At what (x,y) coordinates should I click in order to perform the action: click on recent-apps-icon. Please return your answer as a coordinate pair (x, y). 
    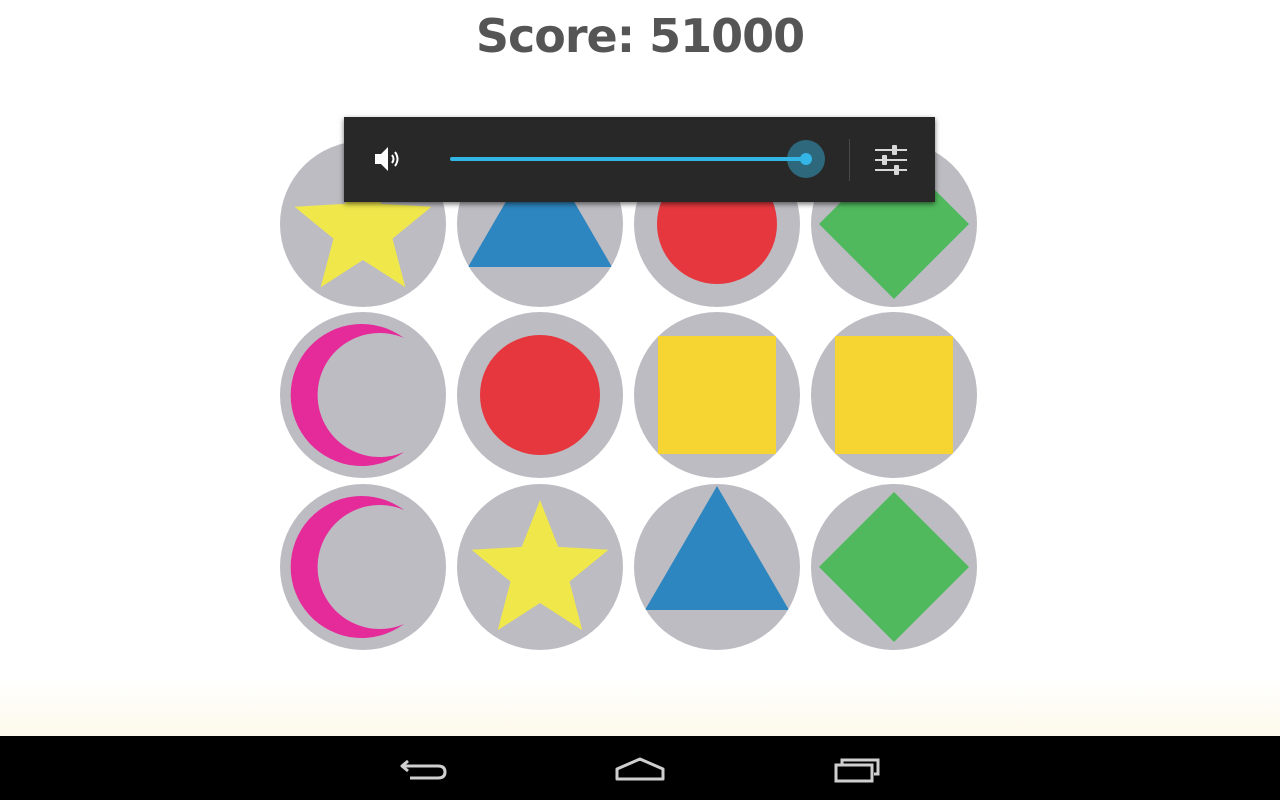
    Looking at the image, I should click on (857, 770).